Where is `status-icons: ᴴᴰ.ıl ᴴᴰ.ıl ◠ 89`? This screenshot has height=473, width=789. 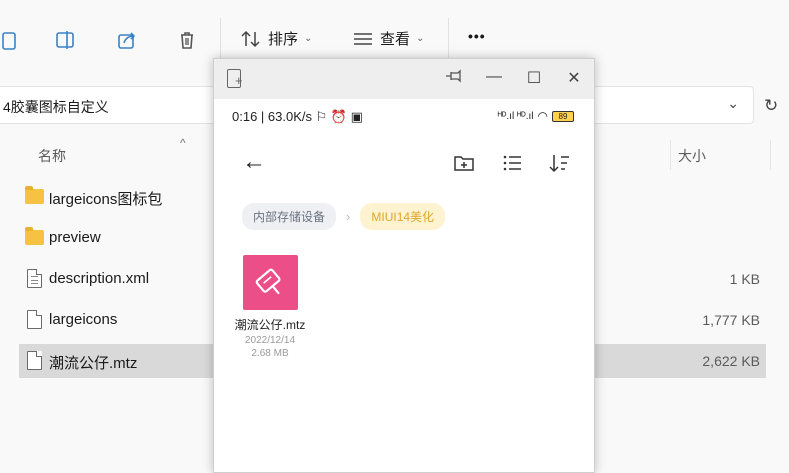
status-icons: ᴴᴰ.ıl ᴴᴰ.ıl ◠ 89 is located at coordinates (536, 116).